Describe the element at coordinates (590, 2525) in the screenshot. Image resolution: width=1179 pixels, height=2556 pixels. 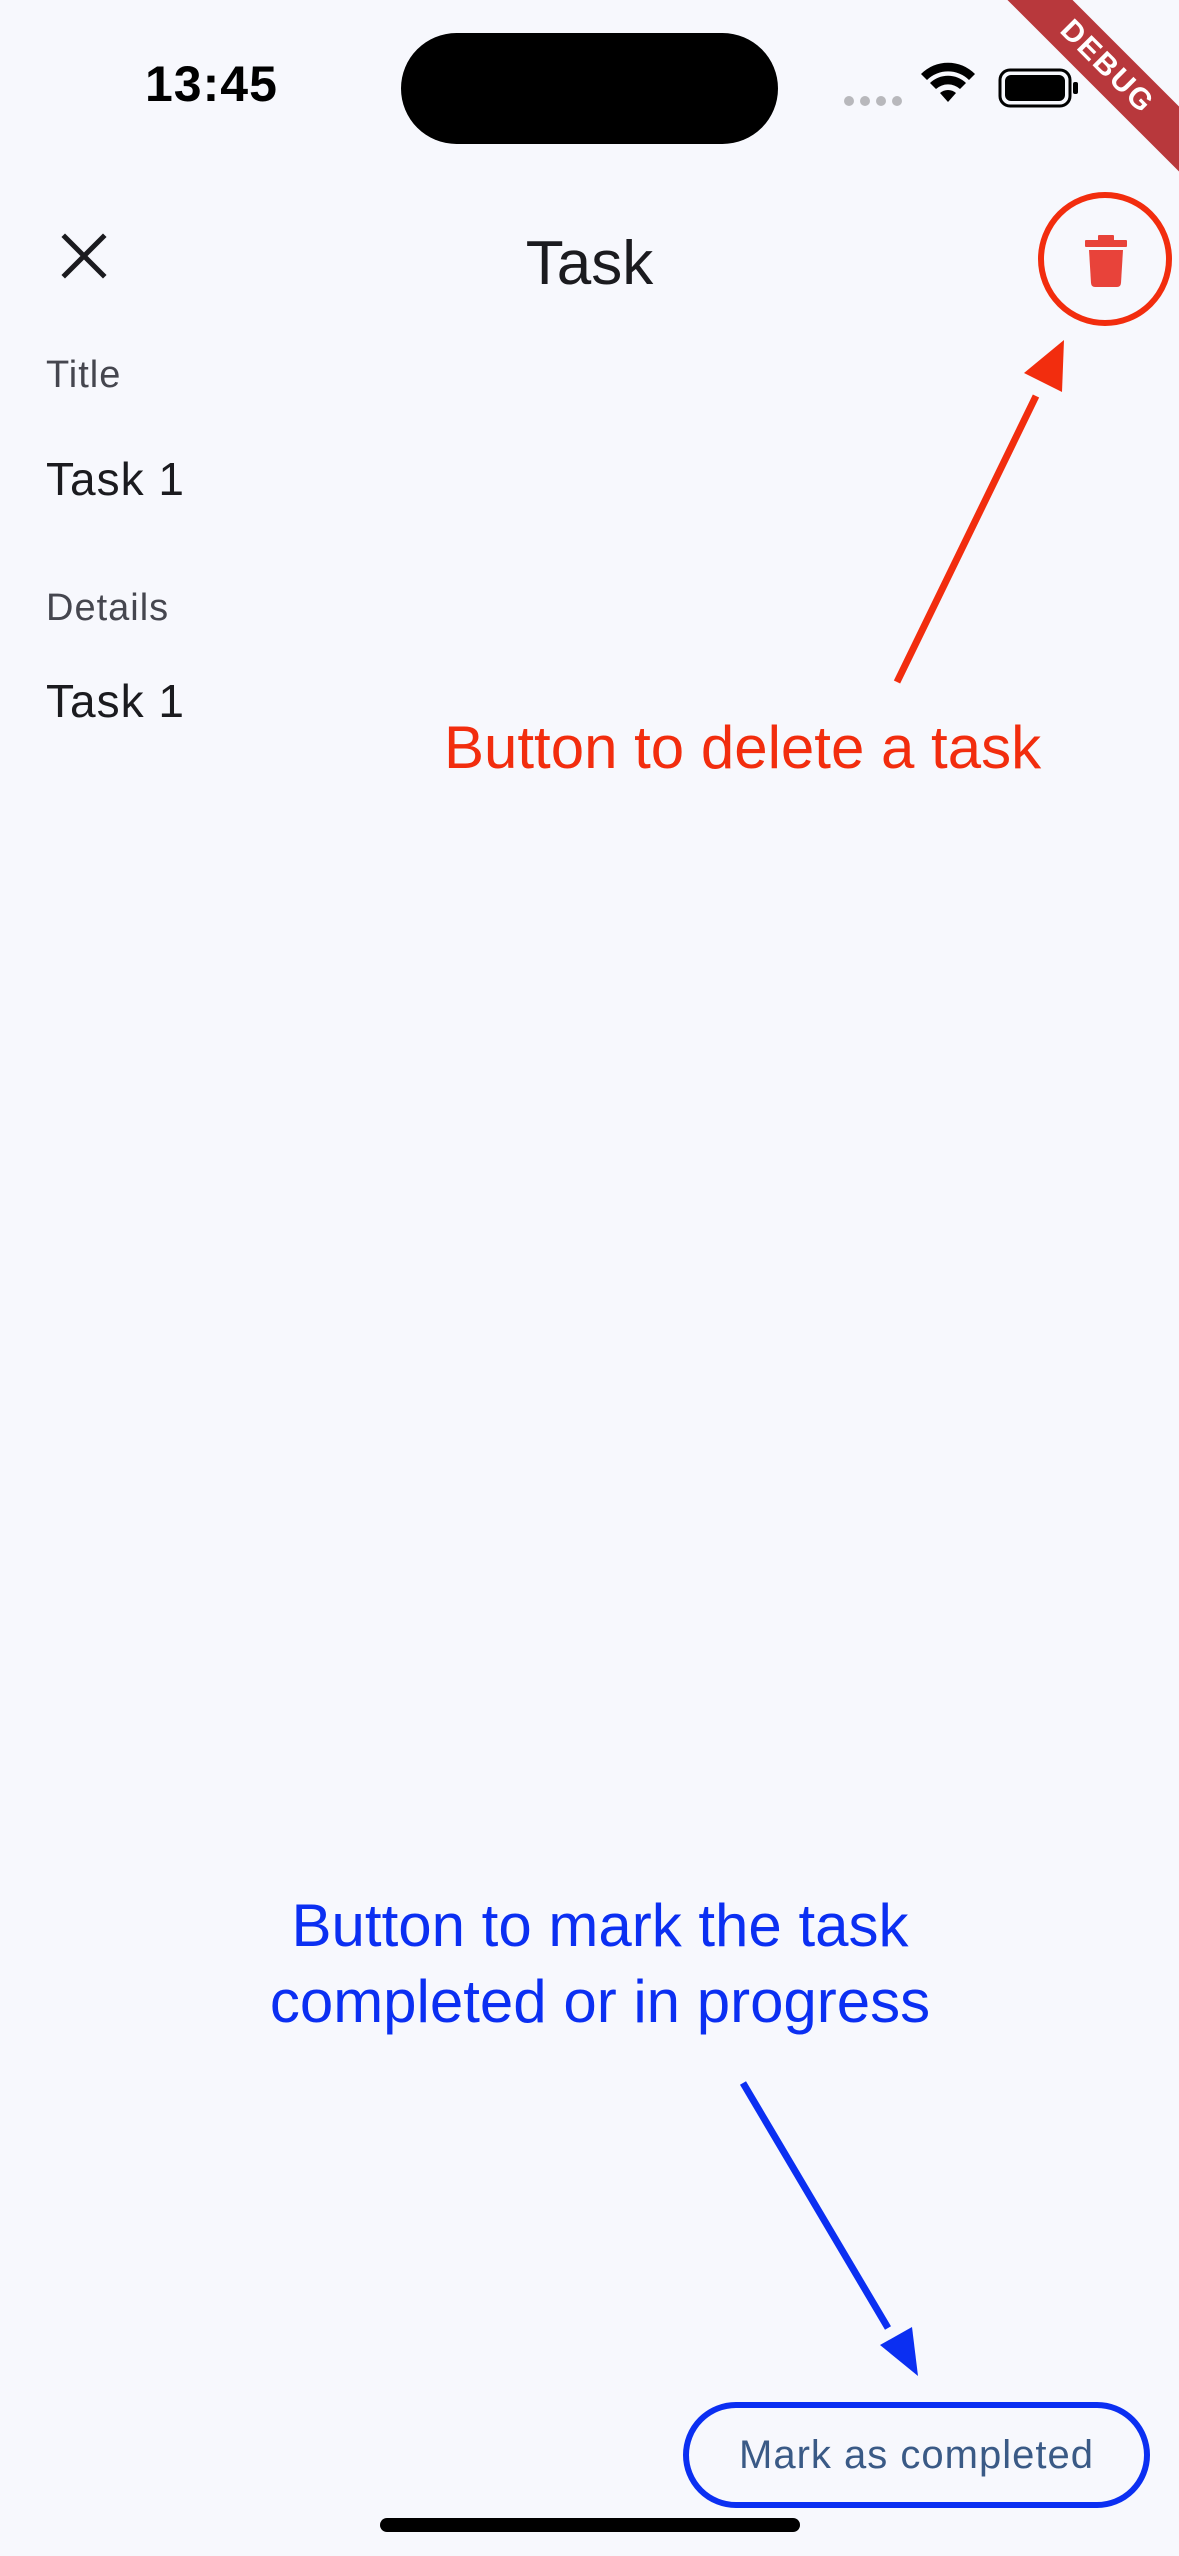
I see `home-indicator` at that location.